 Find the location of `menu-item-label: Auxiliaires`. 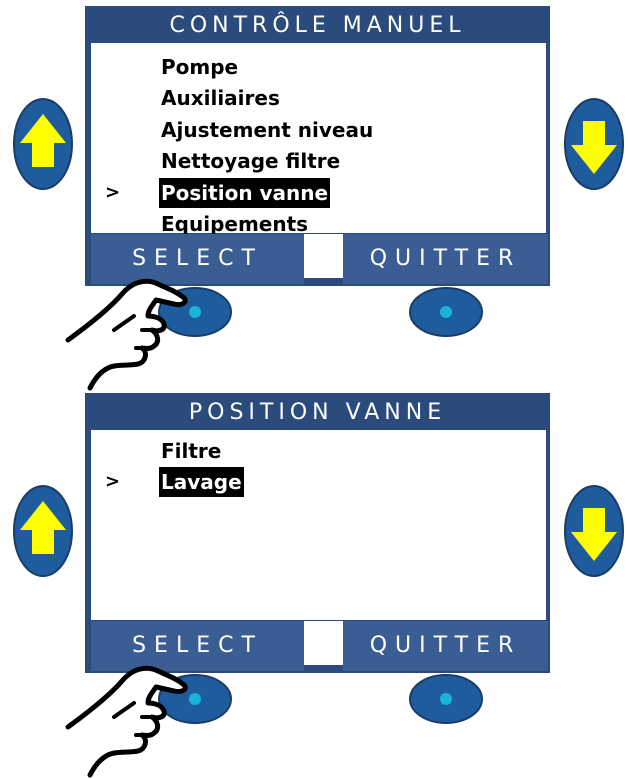

menu-item-label: Auxiliaires is located at coordinates (220, 98).